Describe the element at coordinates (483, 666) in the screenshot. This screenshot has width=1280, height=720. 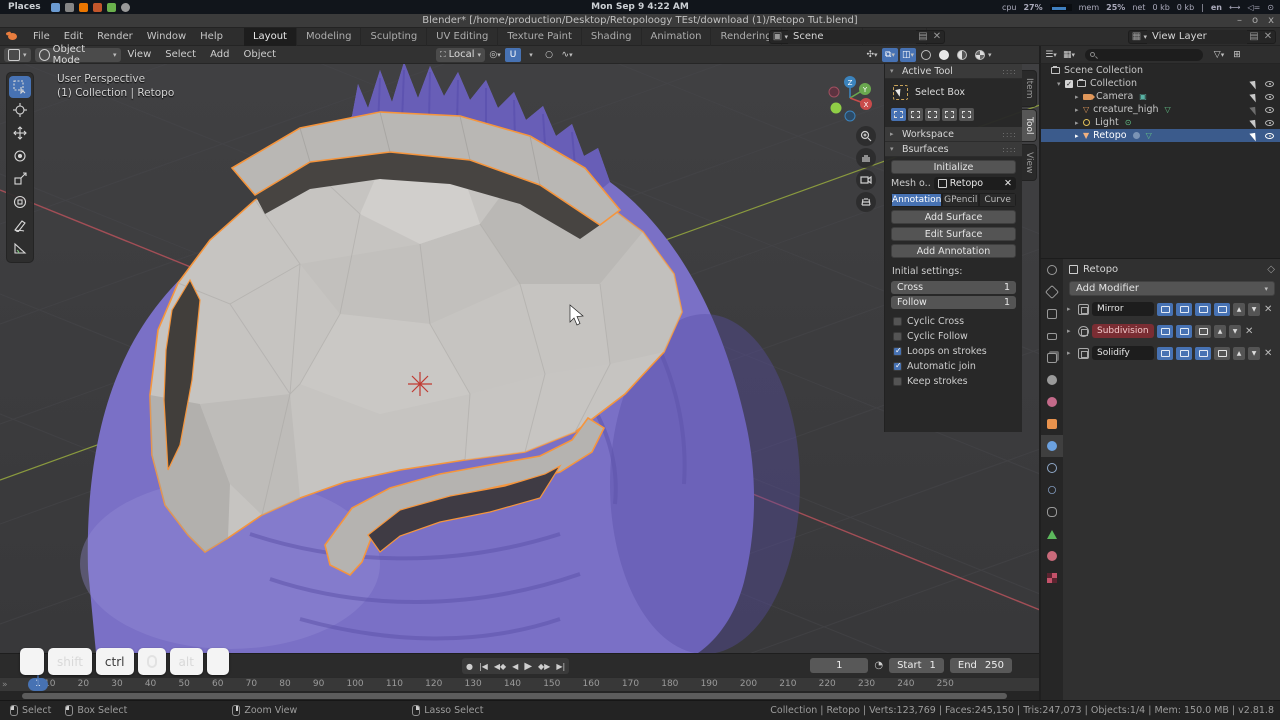
I see `jump-to-start-button: |◀` at that location.